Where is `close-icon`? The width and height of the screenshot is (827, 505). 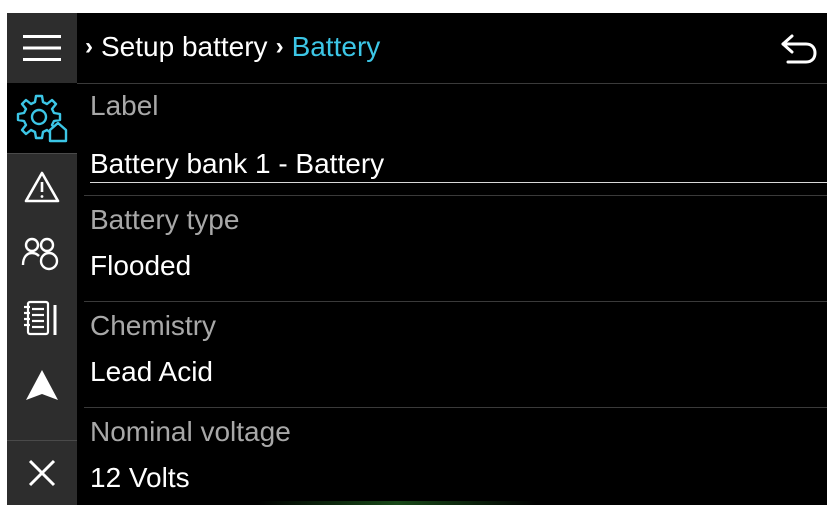
close-icon is located at coordinates (42, 473).